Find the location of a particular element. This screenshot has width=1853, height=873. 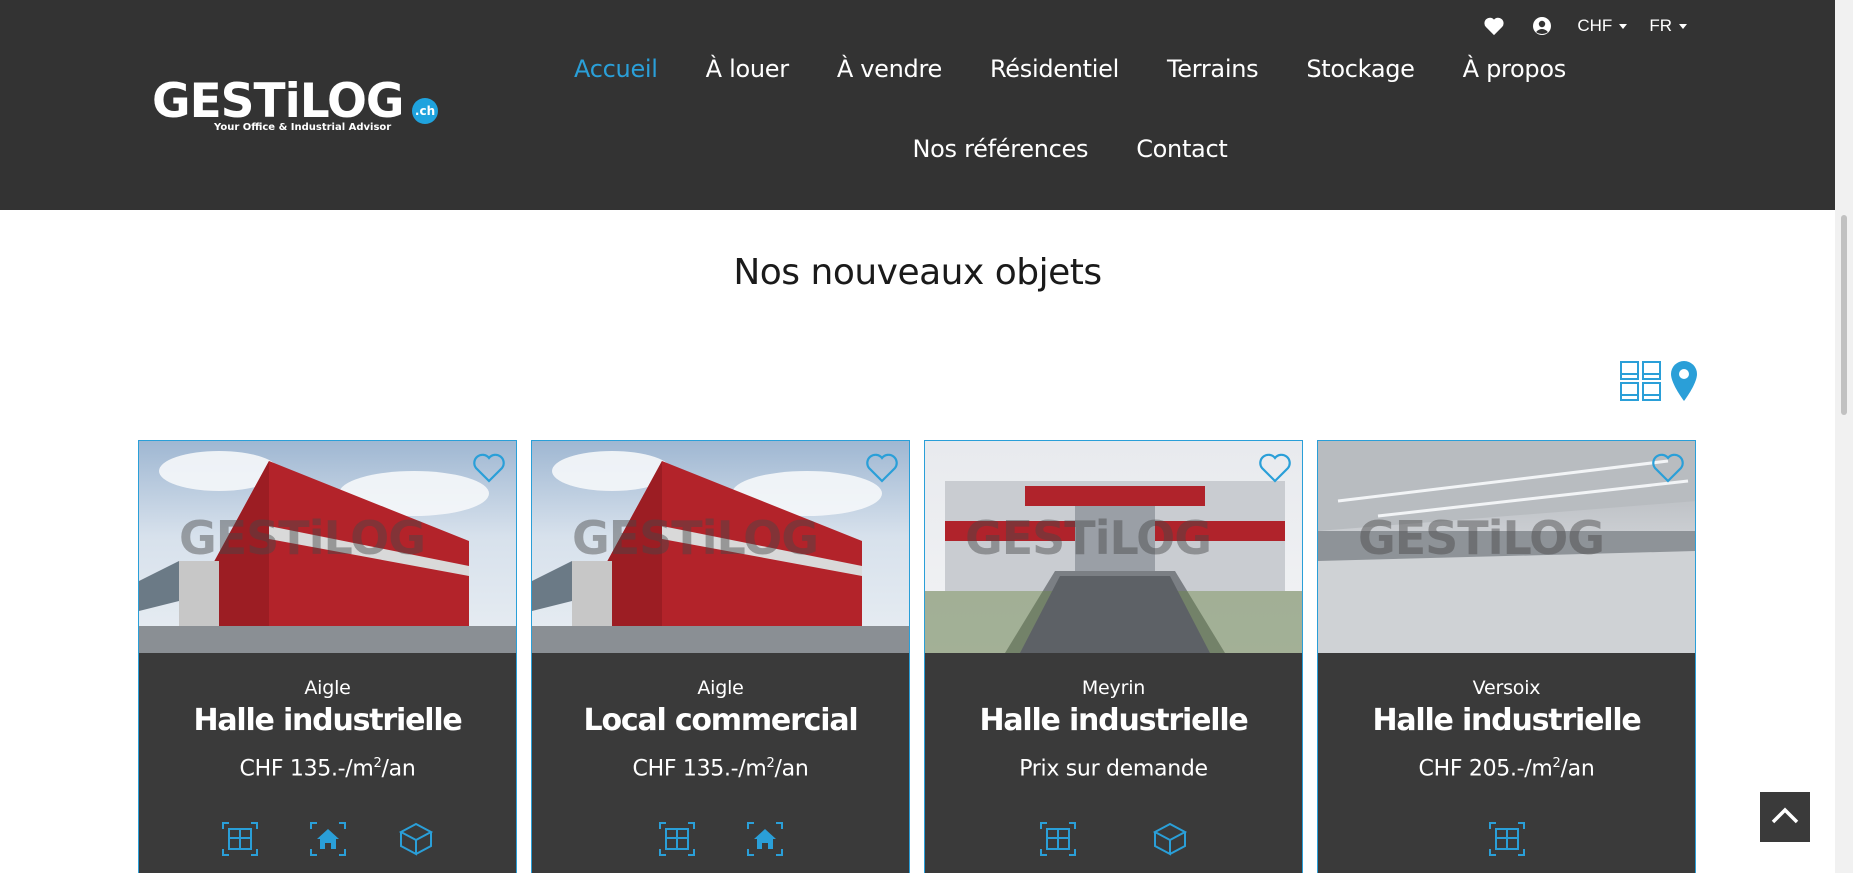

user-circle-icon is located at coordinates (1542, 26).